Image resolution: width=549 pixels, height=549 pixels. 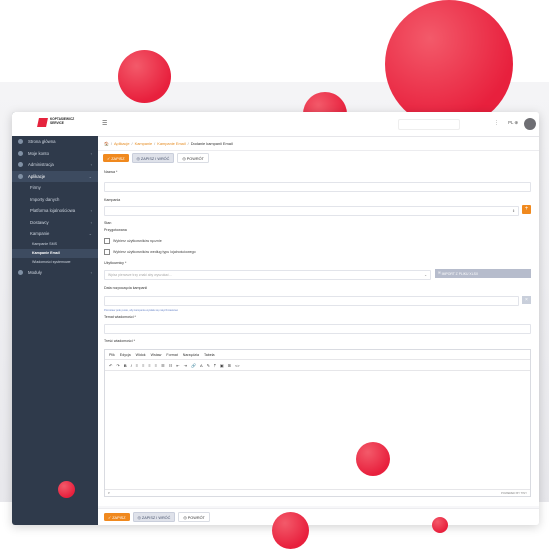 I want to click on decor-circle-sidebar, so click(x=66, y=489).